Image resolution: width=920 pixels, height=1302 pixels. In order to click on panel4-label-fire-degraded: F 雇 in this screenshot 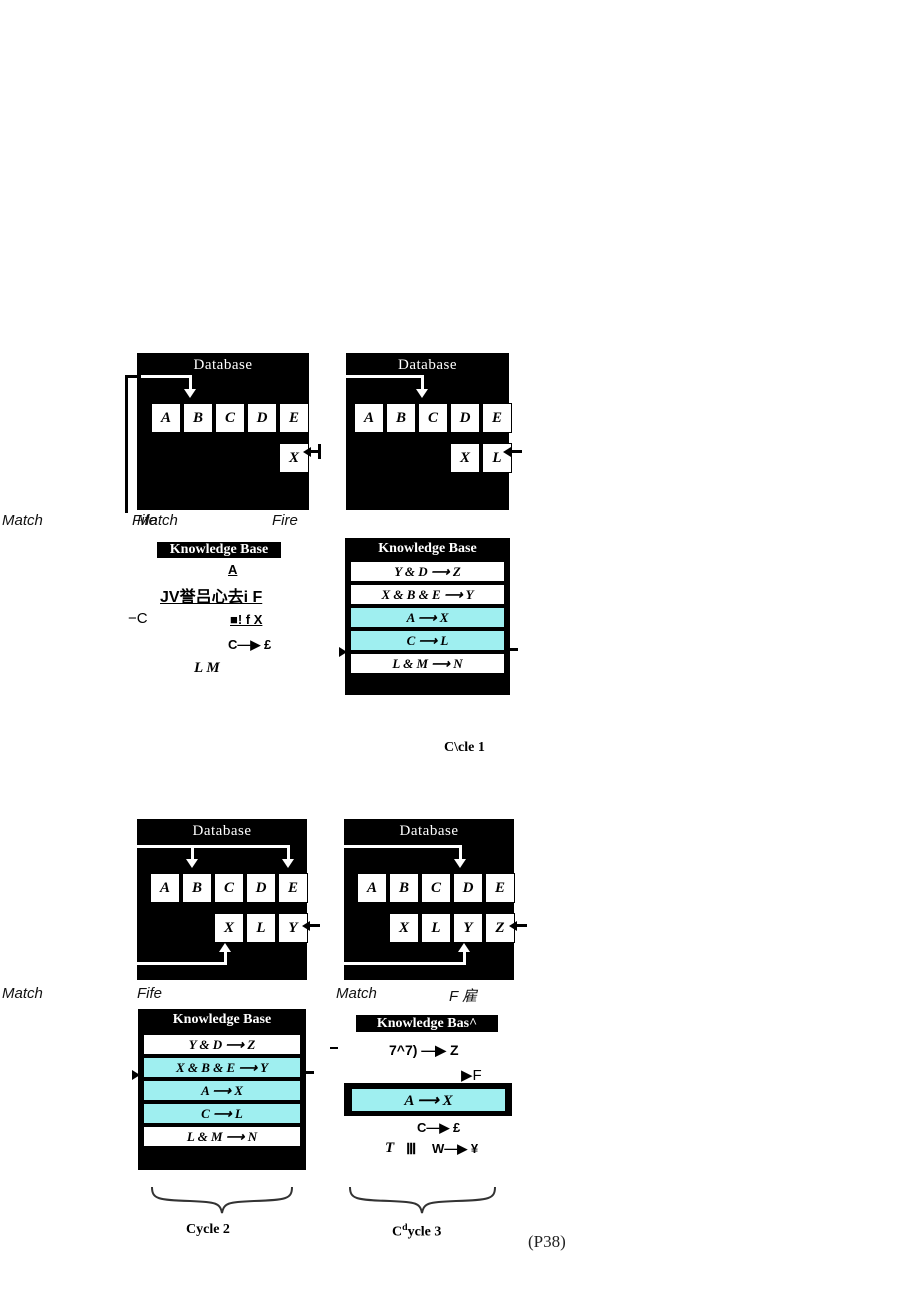, I will do `click(463, 996)`.